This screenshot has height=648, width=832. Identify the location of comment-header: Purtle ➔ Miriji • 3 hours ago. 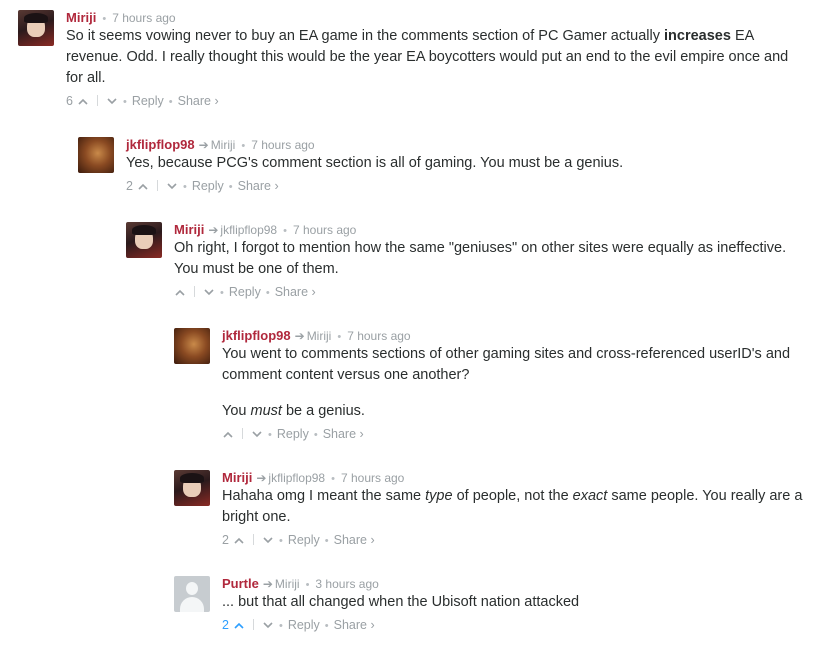
(513, 584).